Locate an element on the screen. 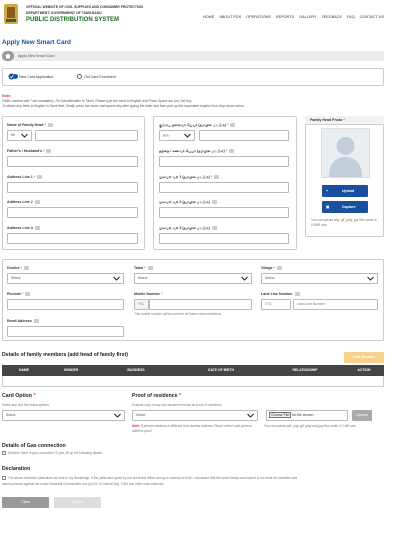 This screenshot has width=394, height=548. pincode-input is located at coordinates (65, 304).